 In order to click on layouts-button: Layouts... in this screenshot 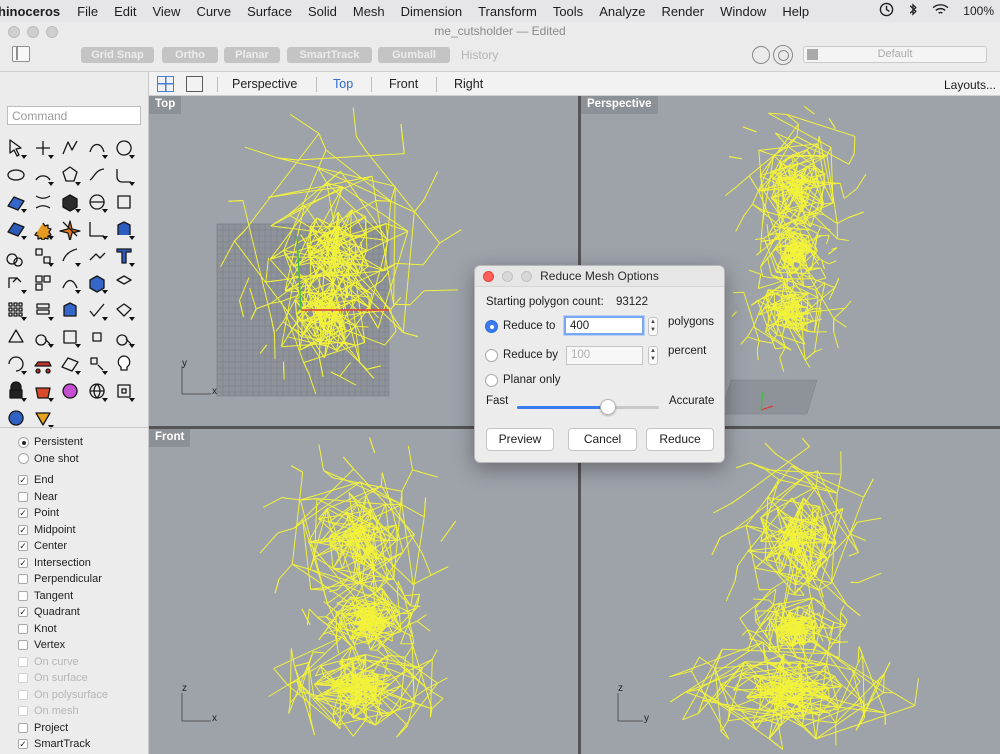, I will do `click(970, 85)`.